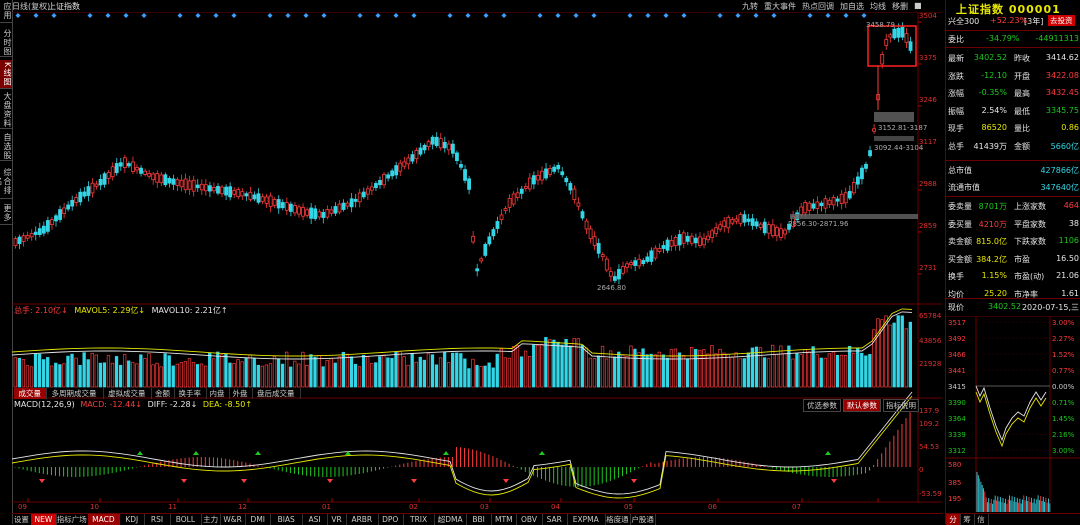  Describe the element at coordinates (930, 494) in the screenshot. I see `macd-tick: -53.59` at that location.